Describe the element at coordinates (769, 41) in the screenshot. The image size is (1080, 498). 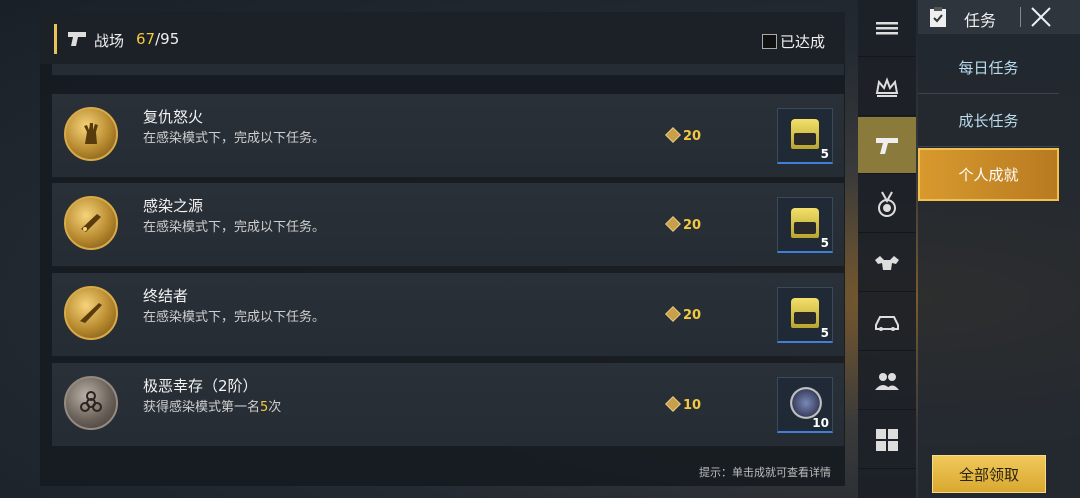
I see `achieved-filter-checkbox` at that location.